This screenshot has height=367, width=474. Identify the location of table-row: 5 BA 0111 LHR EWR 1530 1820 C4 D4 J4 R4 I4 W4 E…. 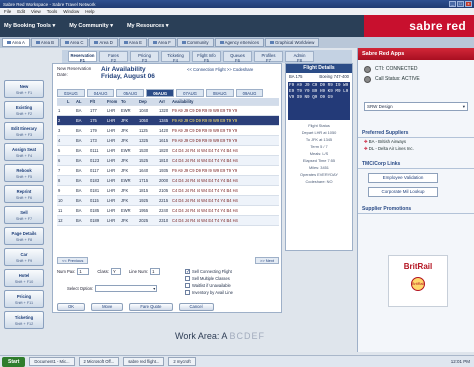
(168, 151).